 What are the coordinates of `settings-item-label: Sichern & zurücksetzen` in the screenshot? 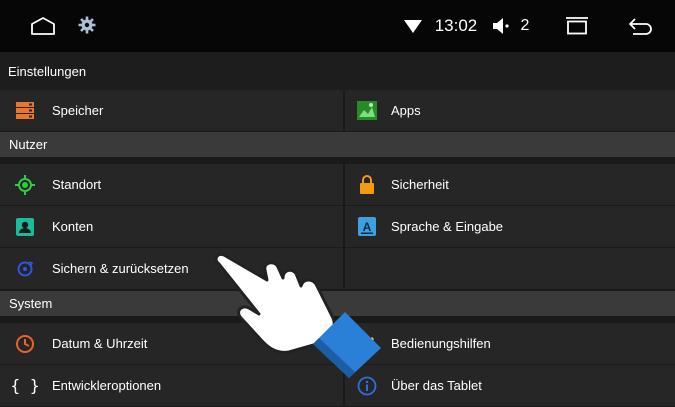 It's located at (120, 268).